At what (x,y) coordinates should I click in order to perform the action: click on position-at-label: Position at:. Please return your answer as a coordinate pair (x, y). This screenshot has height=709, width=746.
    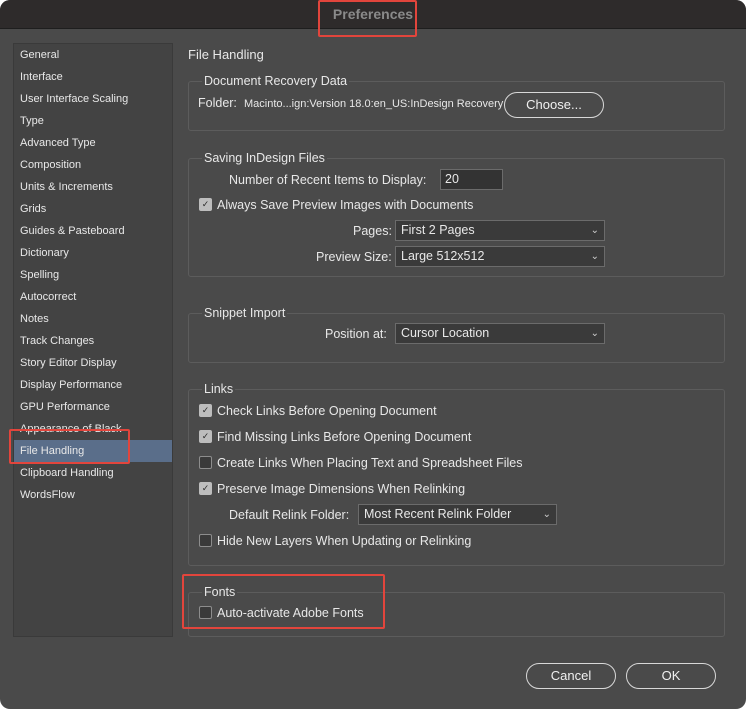
    Looking at the image, I should click on (356, 334).